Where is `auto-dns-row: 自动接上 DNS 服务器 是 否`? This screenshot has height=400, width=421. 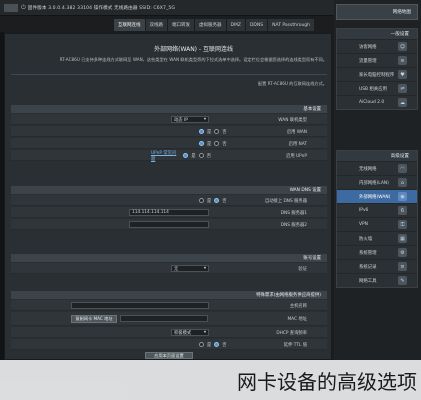
auto-dns-row: 自动接上 DNS 服务器 是 否 is located at coordinates (169, 200).